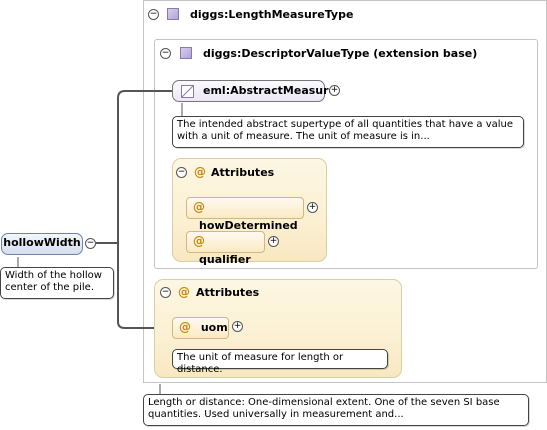 This screenshot has width=547, height=430. What do you see at coordinates (181, 172) in the screenshot?
I see `inner-attributes-collapse-icon: −` at bounding box center [181, 172].